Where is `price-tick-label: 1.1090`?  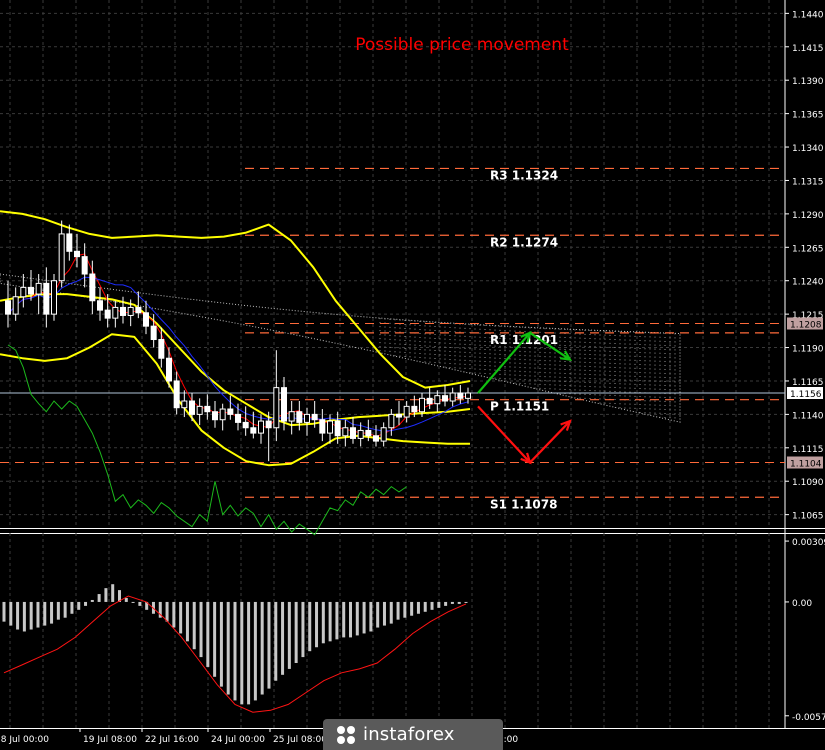
price-tick-label: 1.1090 is located at coordinates (808, 483).